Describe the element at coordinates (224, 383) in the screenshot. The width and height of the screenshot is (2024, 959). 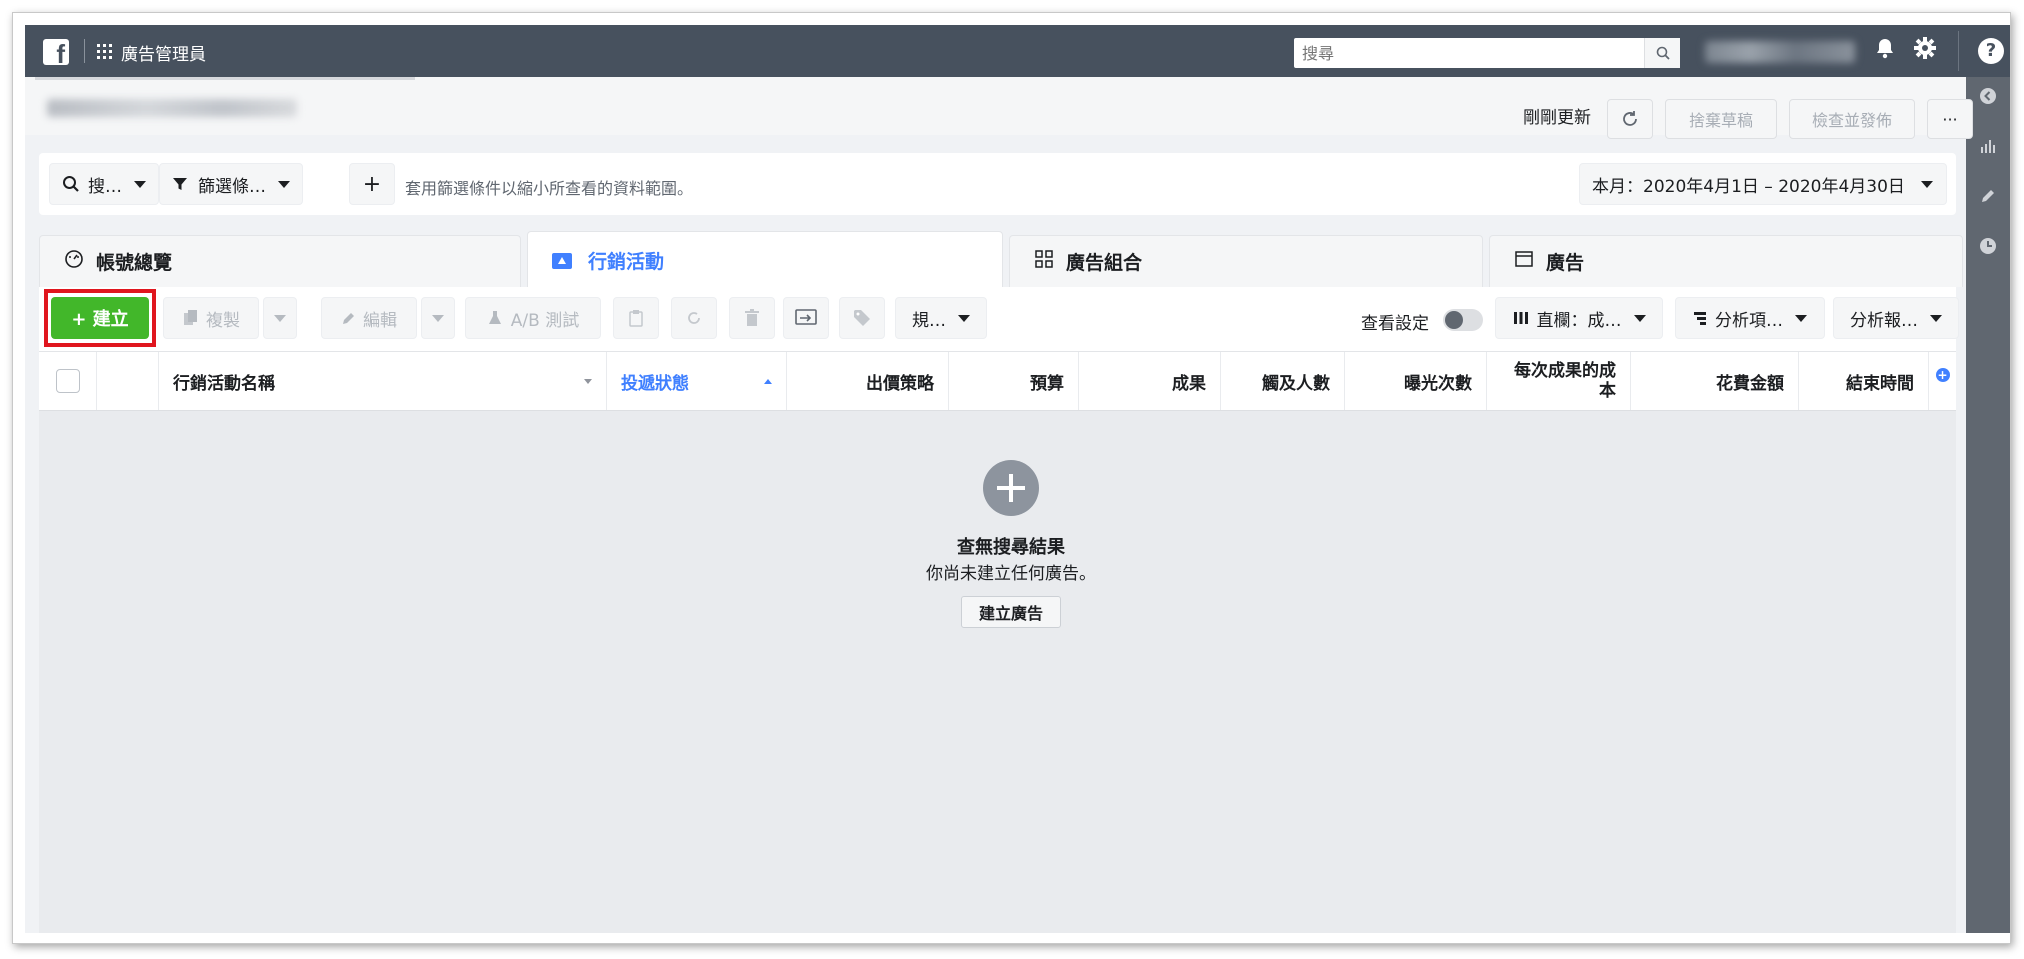
I see `column-label: 行銷活動名稱` at that location.